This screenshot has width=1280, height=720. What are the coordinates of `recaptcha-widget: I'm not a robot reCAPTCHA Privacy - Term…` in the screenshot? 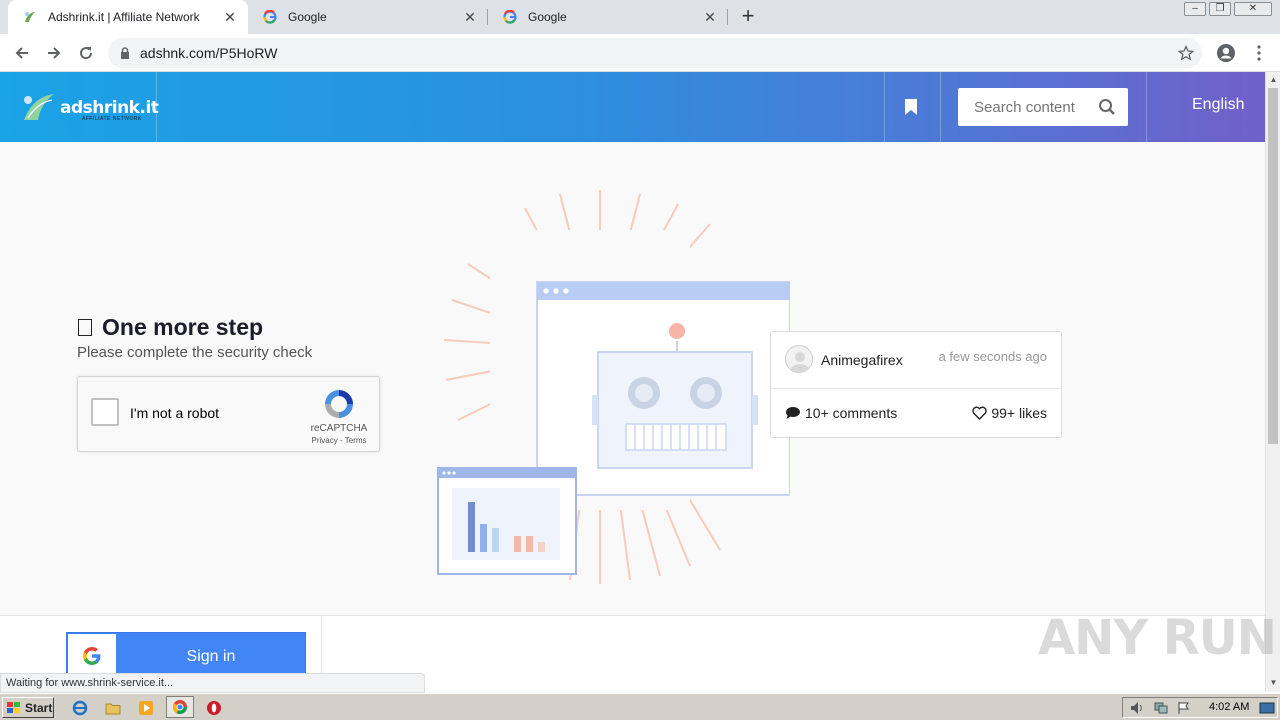 It's located at (228, 414).